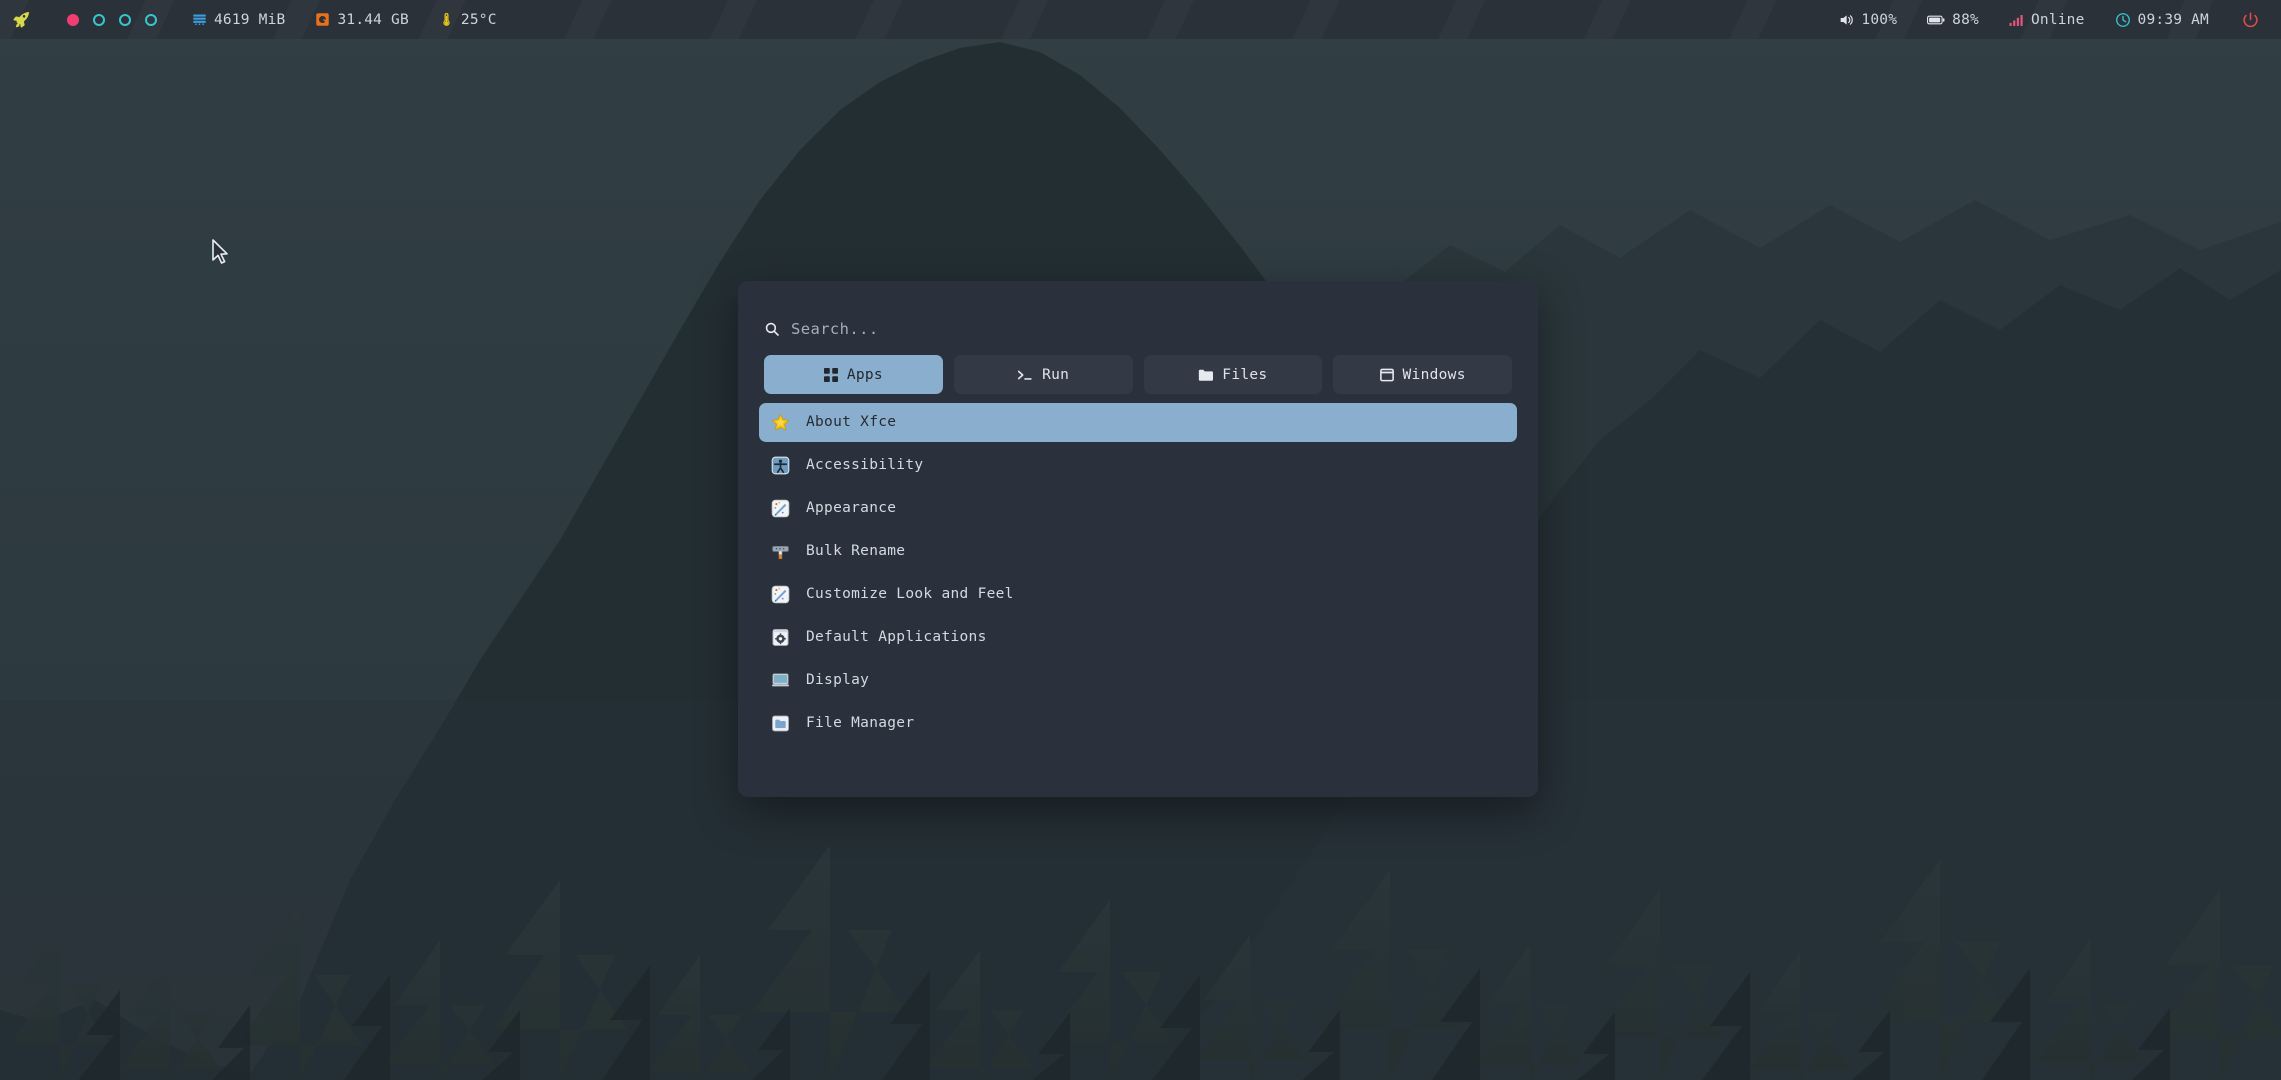 Image resolution: width=2281 pixels, height=1080 pixels. What do you see at coordinates (2173, 19) in the screenshot?
I see `clock-time: 09:39 AM` at bounding box center [2173, 19].